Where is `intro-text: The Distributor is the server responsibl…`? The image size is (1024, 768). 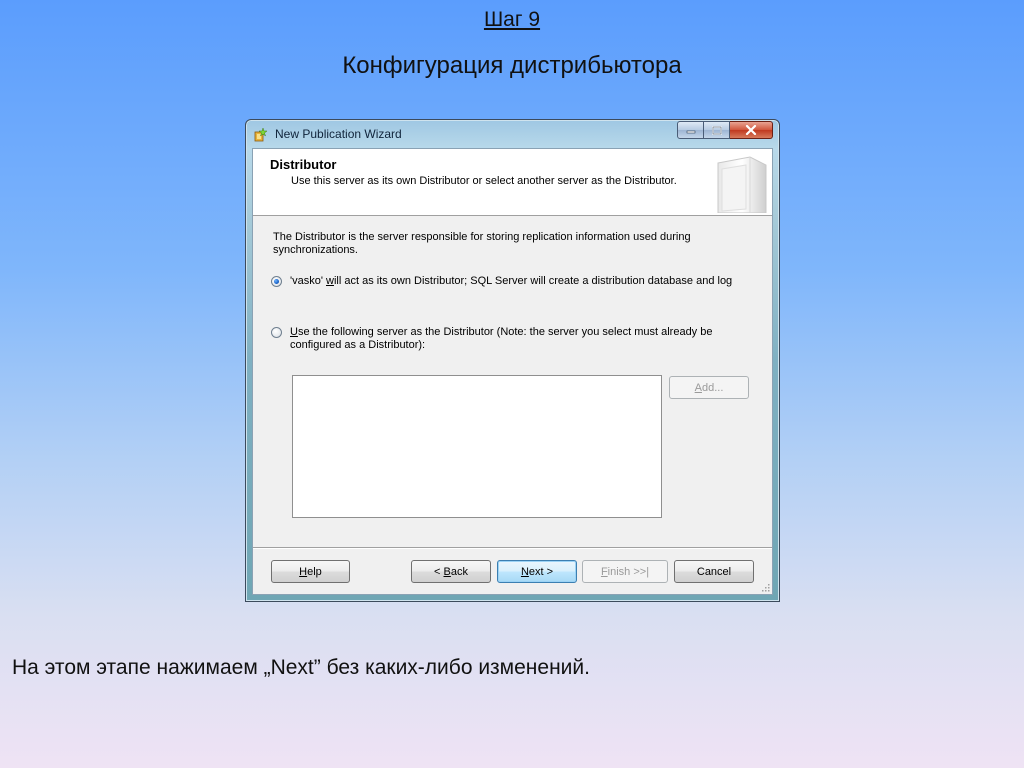
intro-text: The Distributor is the server responsibl… is located at coordinates (482, 243).